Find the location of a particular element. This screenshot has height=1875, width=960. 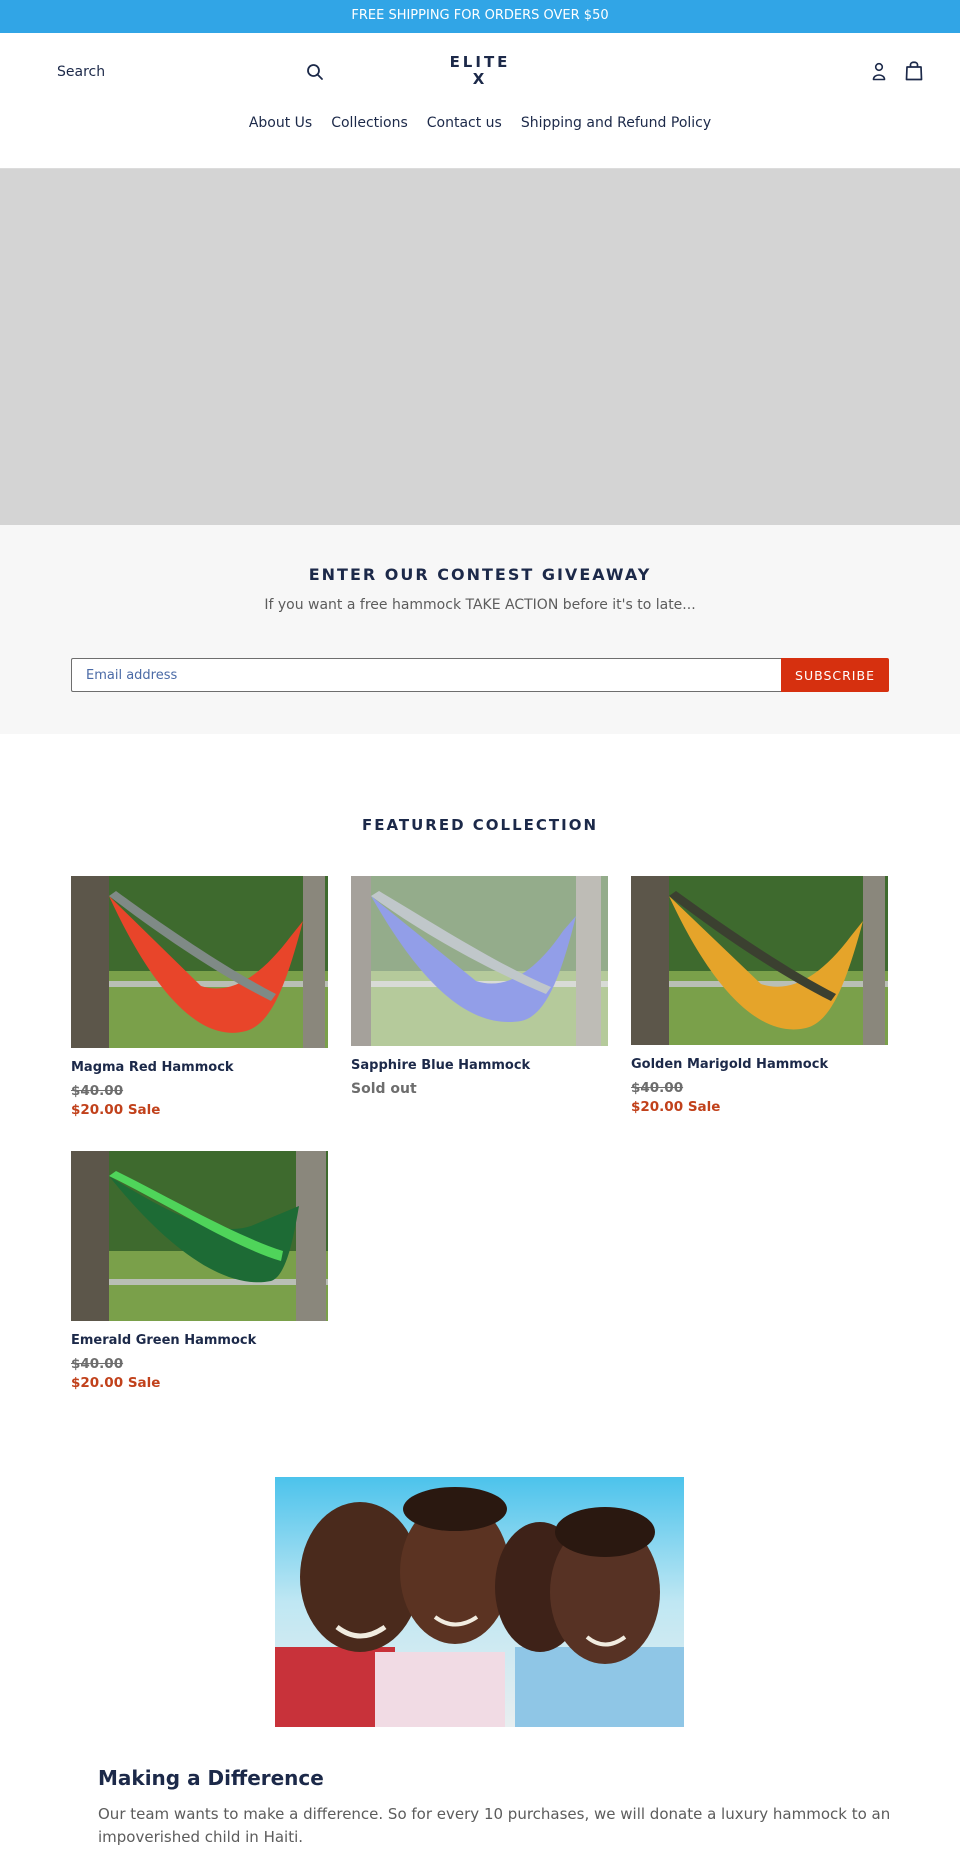

account-button is located at coordinates (879, 72).